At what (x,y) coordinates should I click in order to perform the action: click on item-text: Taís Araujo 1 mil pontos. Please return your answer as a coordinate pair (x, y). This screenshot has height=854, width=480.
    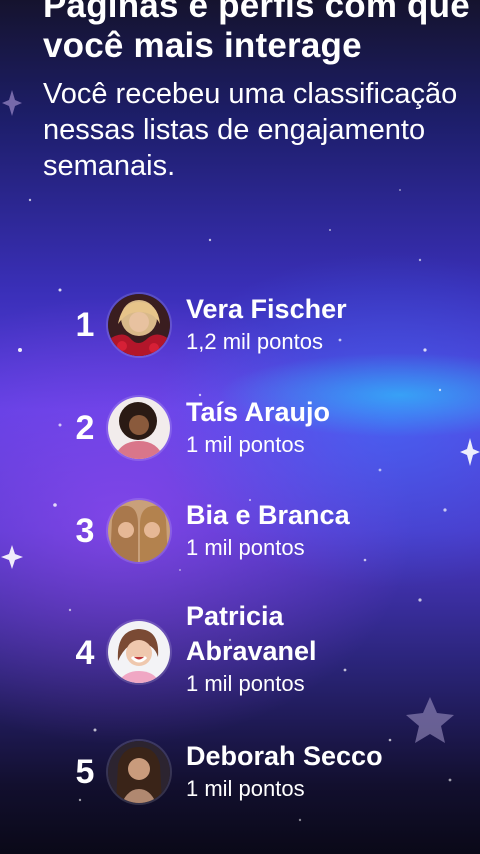
    Looking at the image, I should click on (326, 427).